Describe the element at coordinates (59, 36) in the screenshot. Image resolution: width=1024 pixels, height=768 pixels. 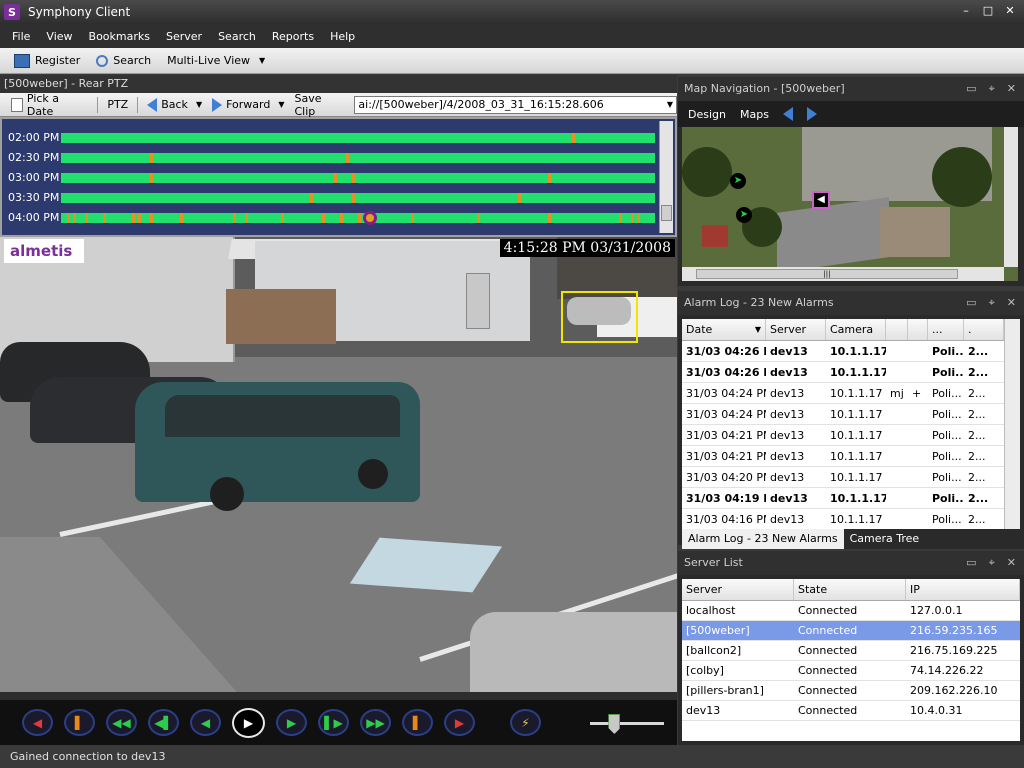
I see `menu-view: View` at that location.